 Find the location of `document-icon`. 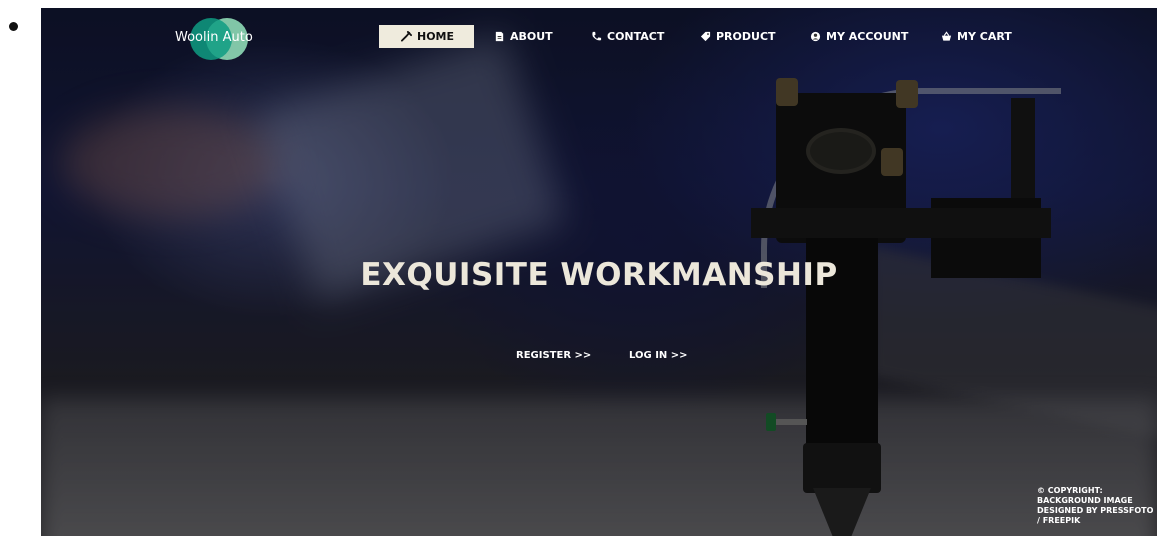

document-icon is located at coordinates (499, 36).